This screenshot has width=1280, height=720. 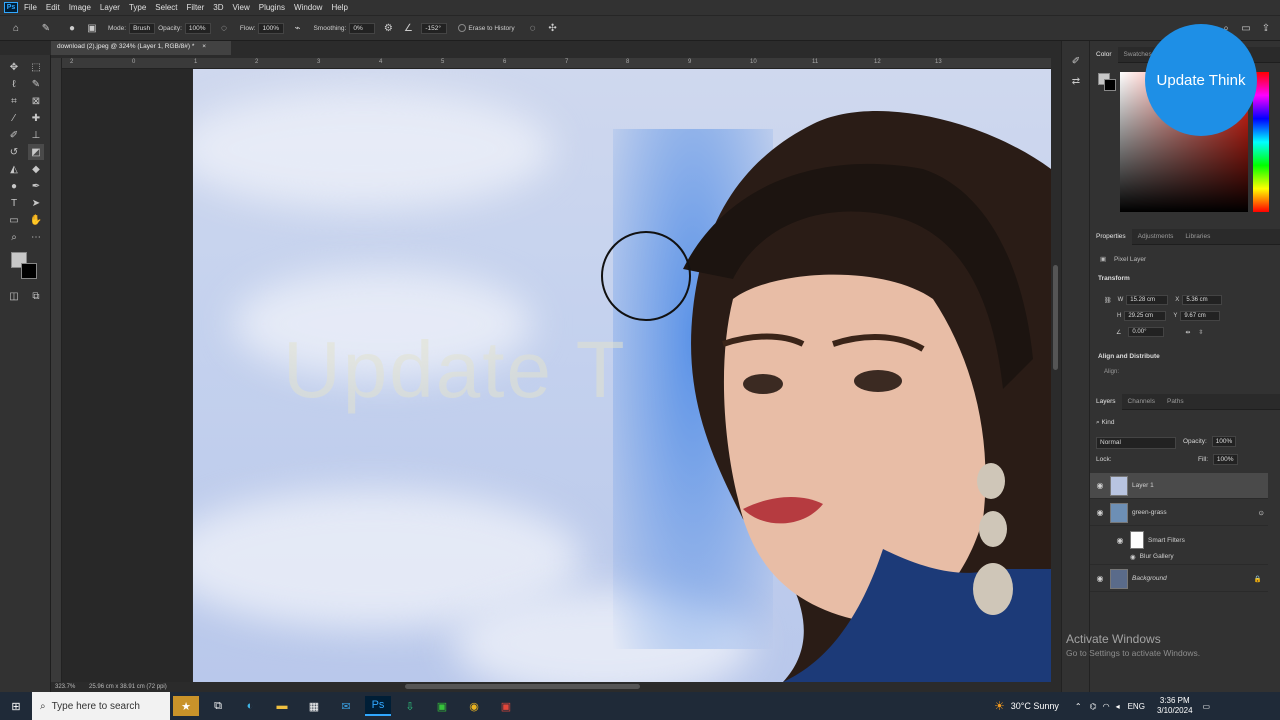 I want to click on width-field: 15.28 cm, so click(x=1147, y=300).